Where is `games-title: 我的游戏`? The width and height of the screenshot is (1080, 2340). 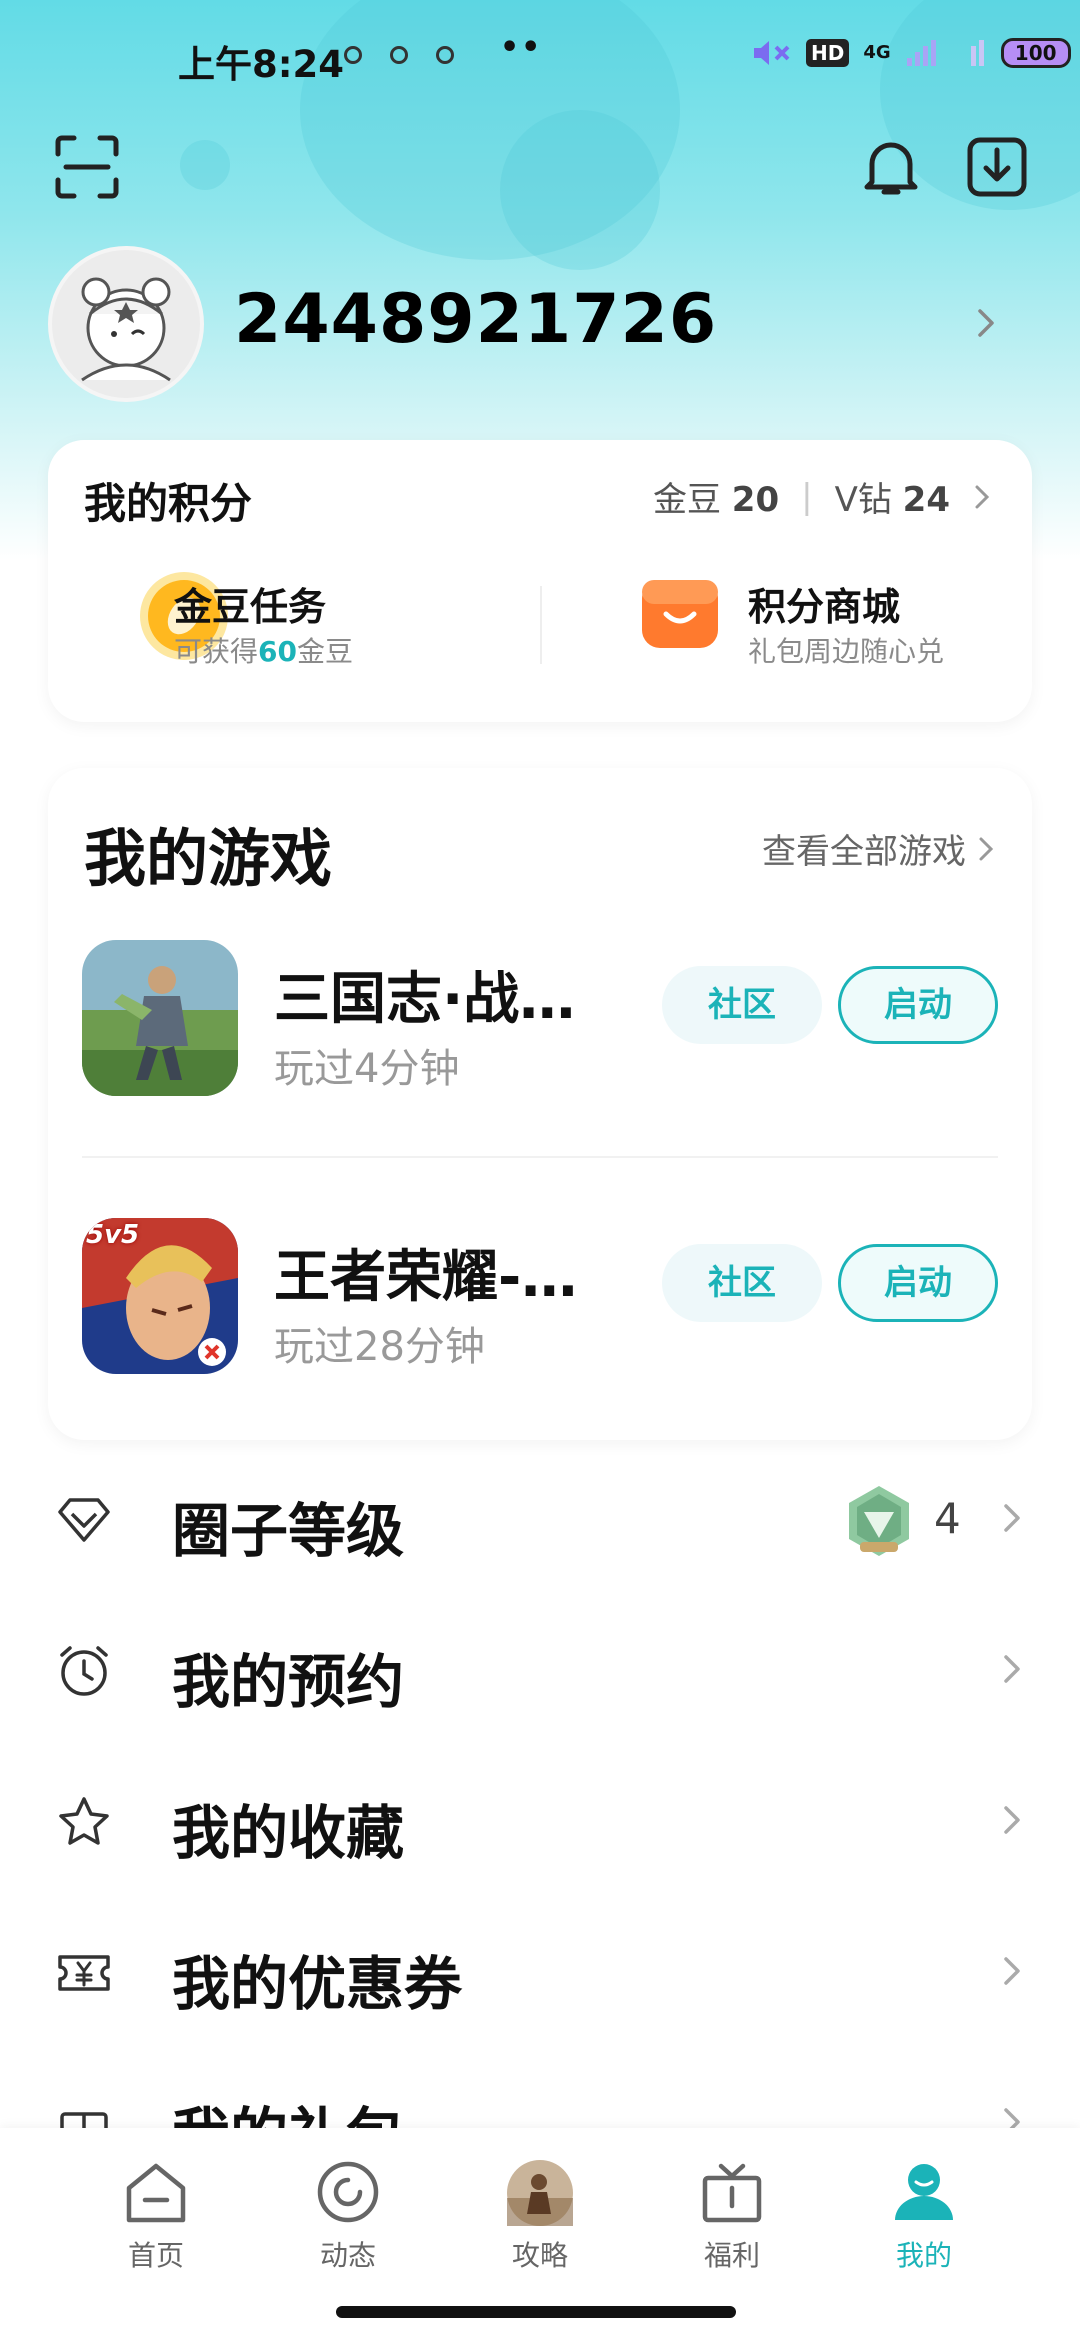
games-title: 我的游戏 is located at coordinates (208, 858).